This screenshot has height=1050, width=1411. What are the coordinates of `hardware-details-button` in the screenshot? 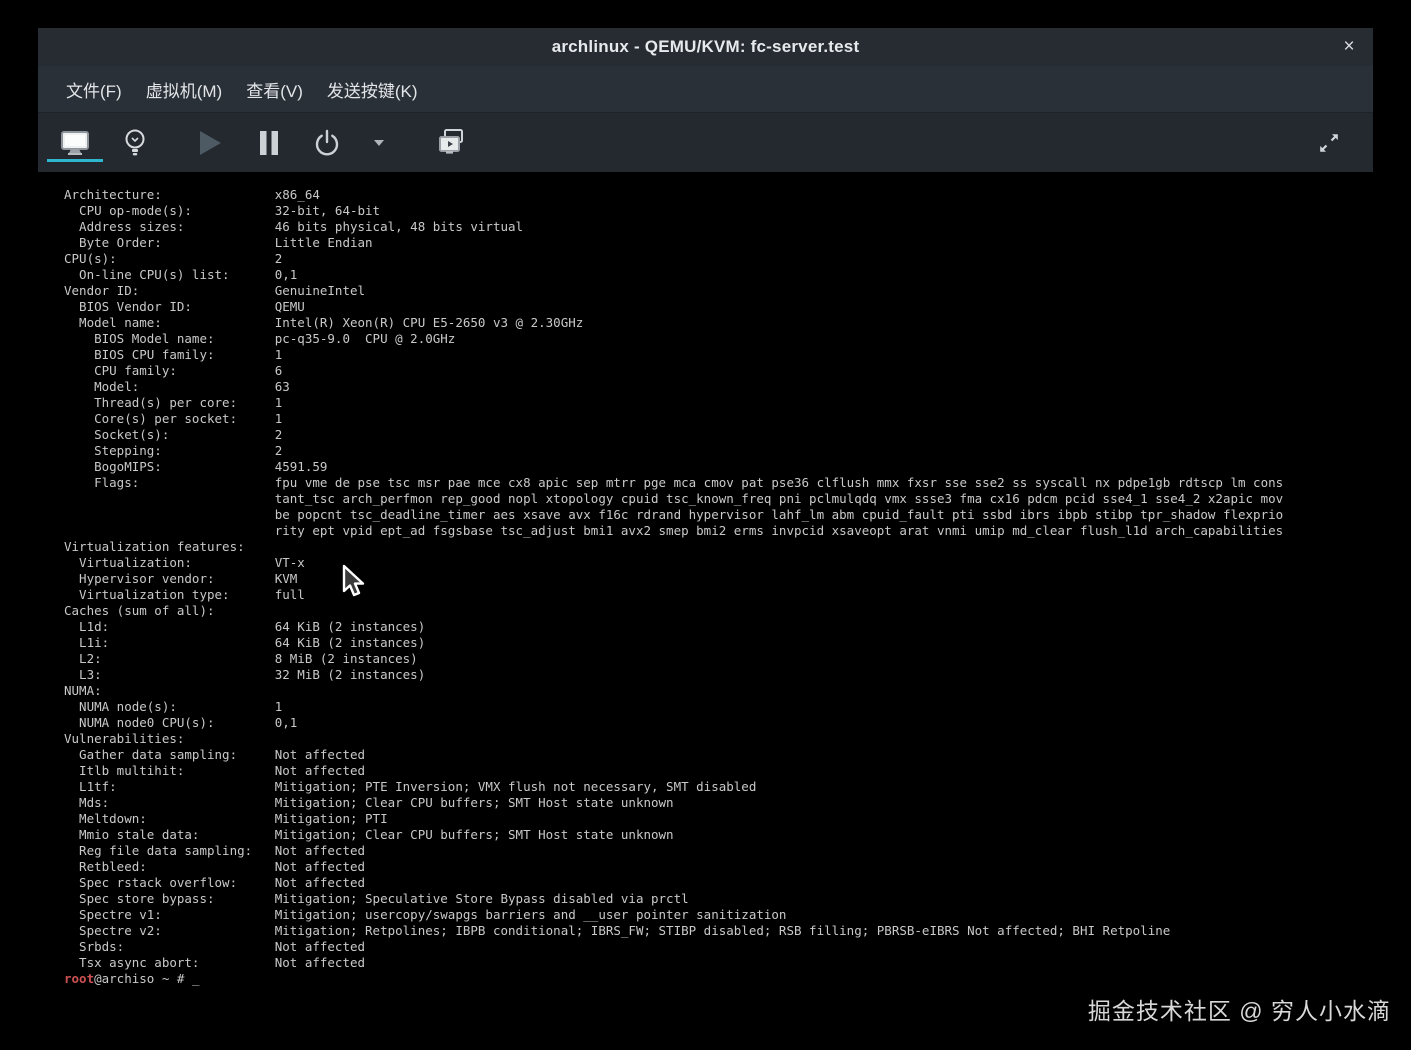 It's located at (135, 143).